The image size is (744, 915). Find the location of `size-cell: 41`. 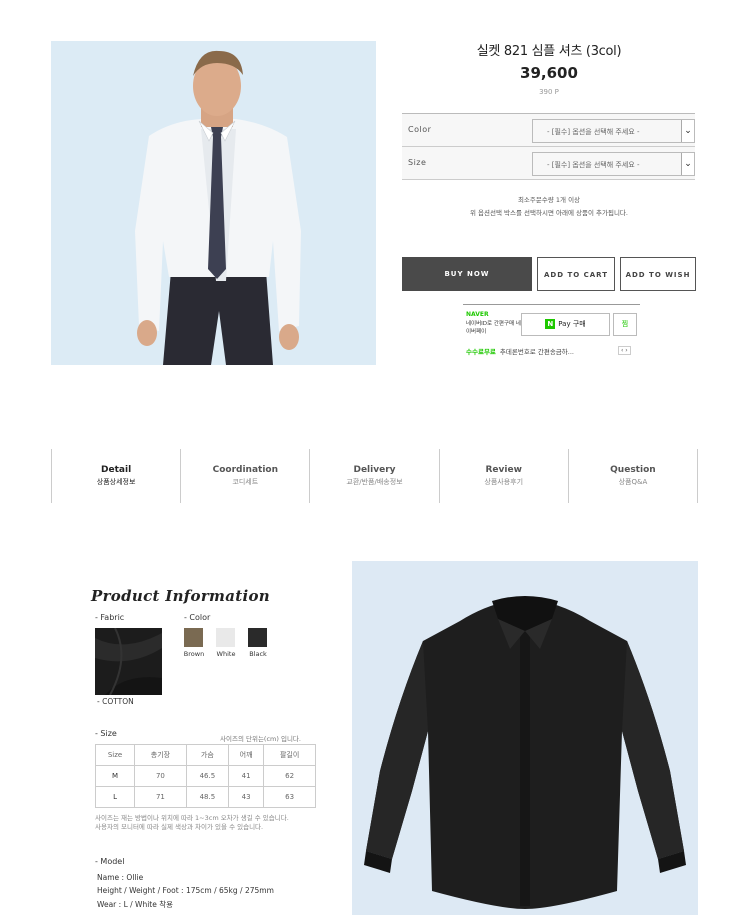

size-cell: 41 is located at coordinates (246, 776).